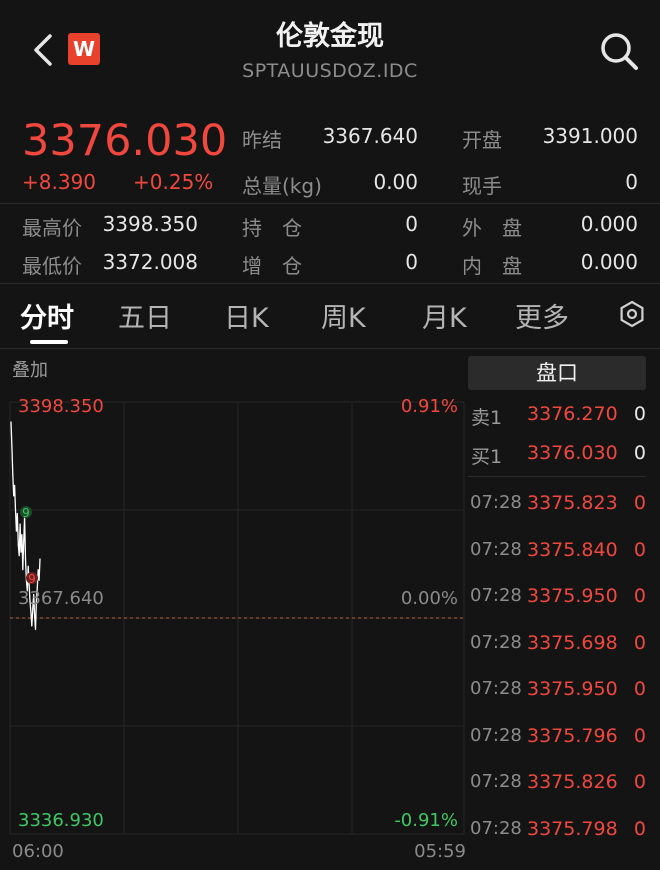 The image size is (660, 870). Describe the element at coordinates (492, 266) in the screenshot. I see `stat-label-inner: 内 盘` at that location.